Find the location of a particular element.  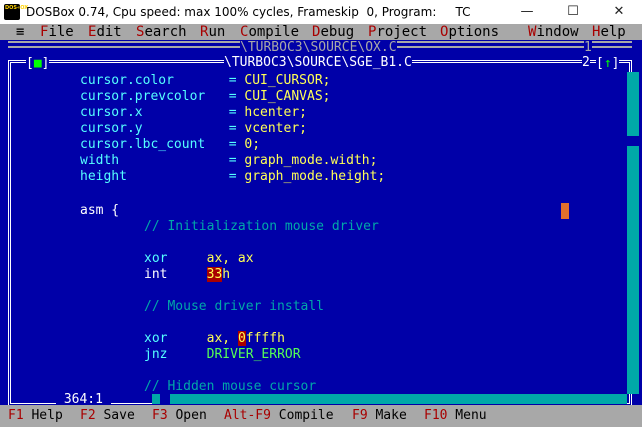

highlight-0: 0 is located at coordinates (241, 338).